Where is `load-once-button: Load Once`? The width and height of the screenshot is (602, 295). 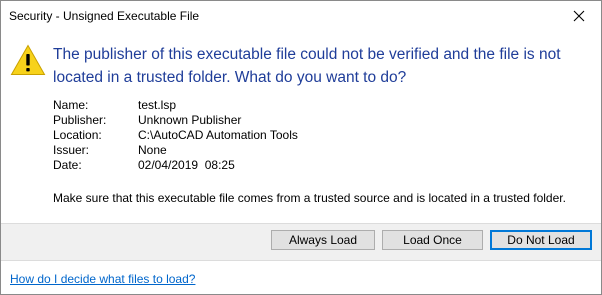
load-once-button: Load Once is located at coordinates (432, 240).